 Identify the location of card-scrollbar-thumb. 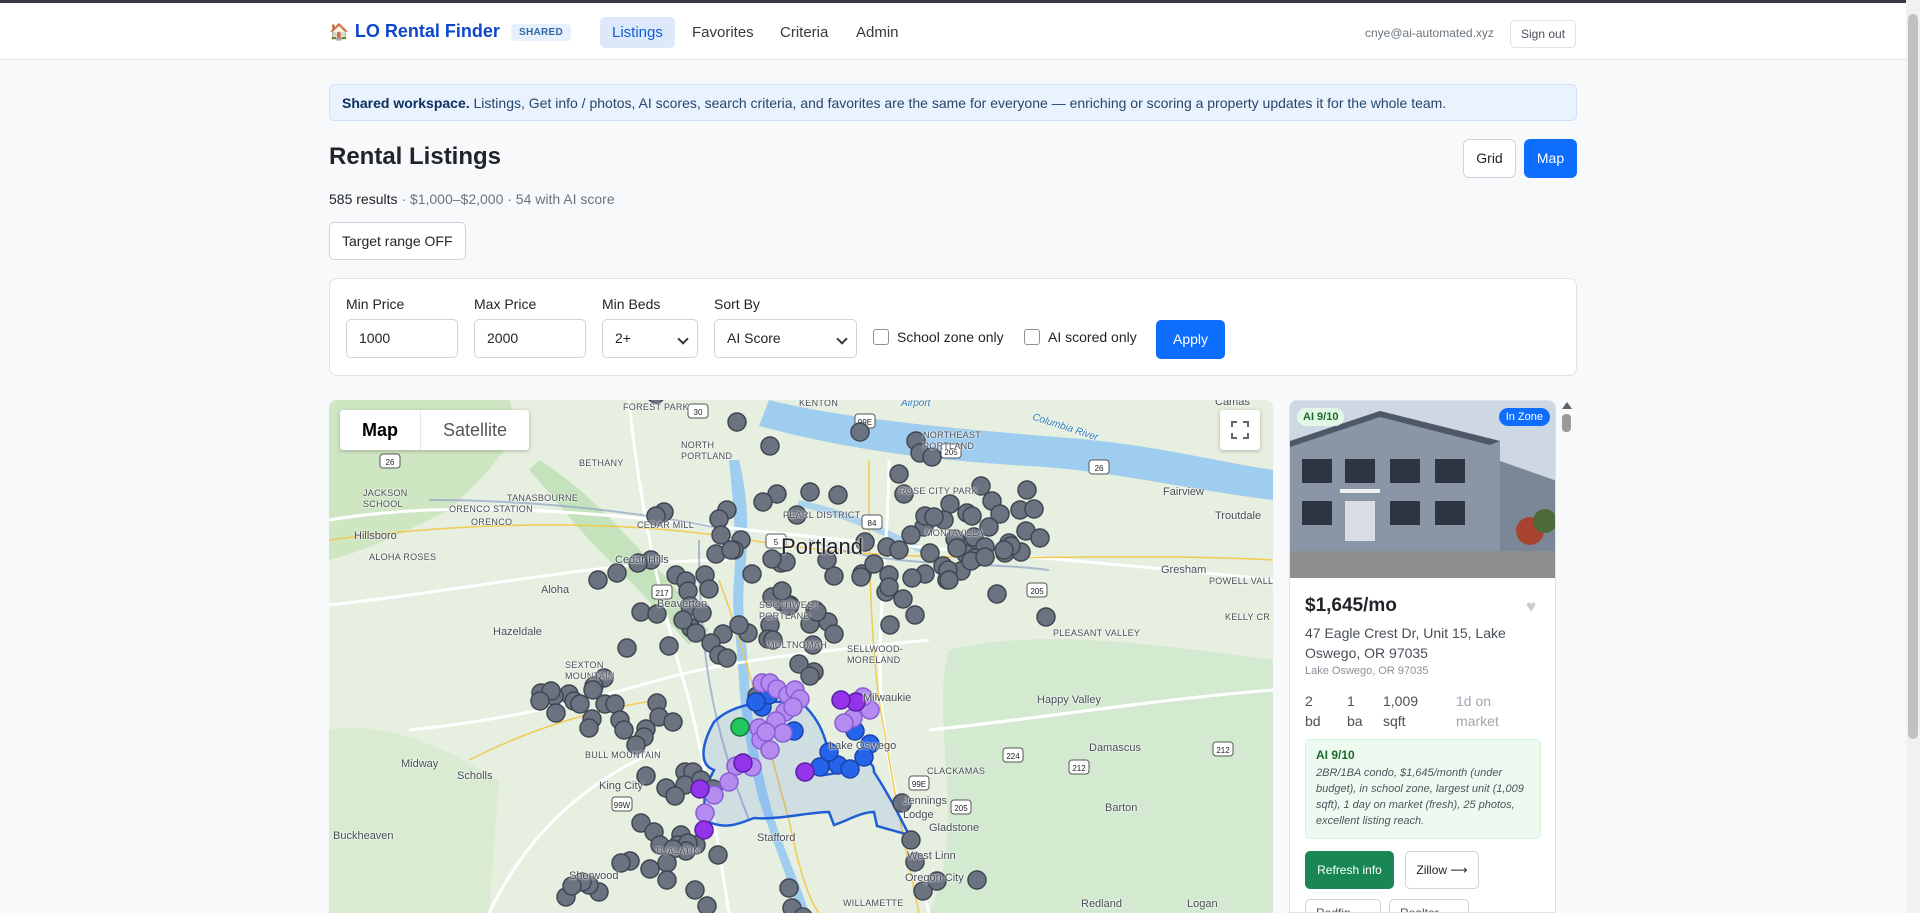
(1566, 423).